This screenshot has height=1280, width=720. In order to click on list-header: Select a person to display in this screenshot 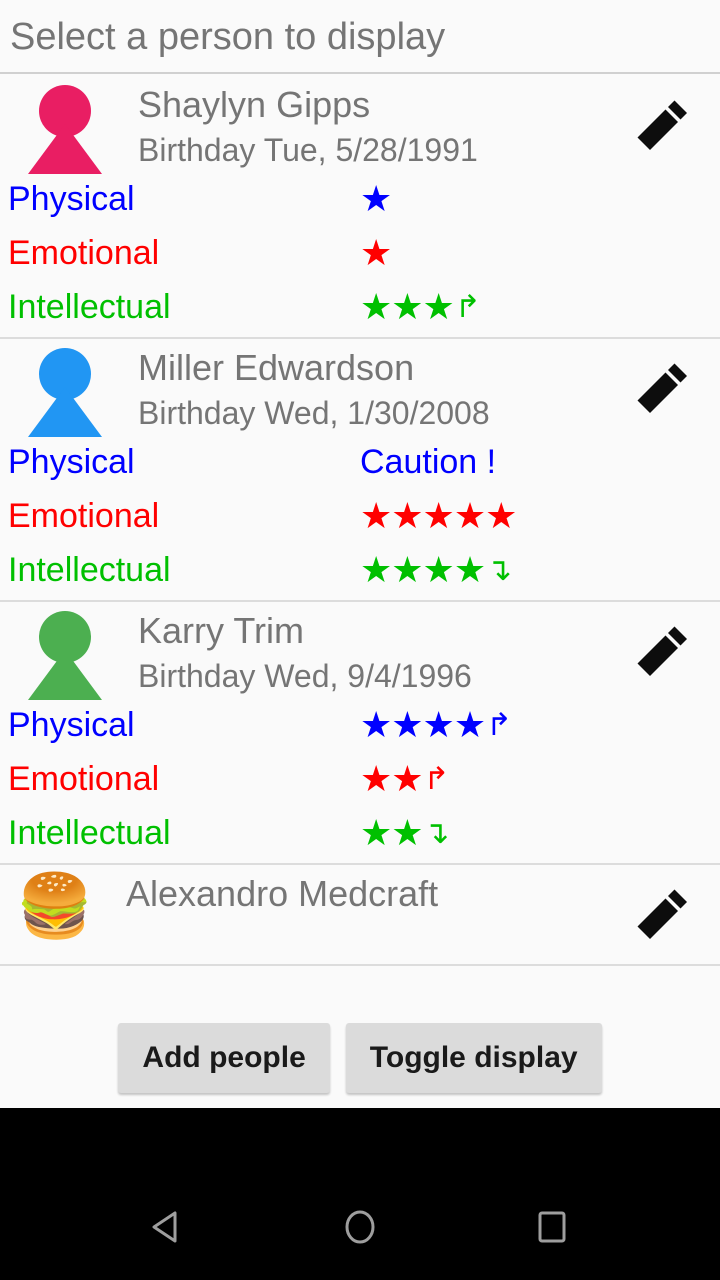, I will do `click(360, 37)`.